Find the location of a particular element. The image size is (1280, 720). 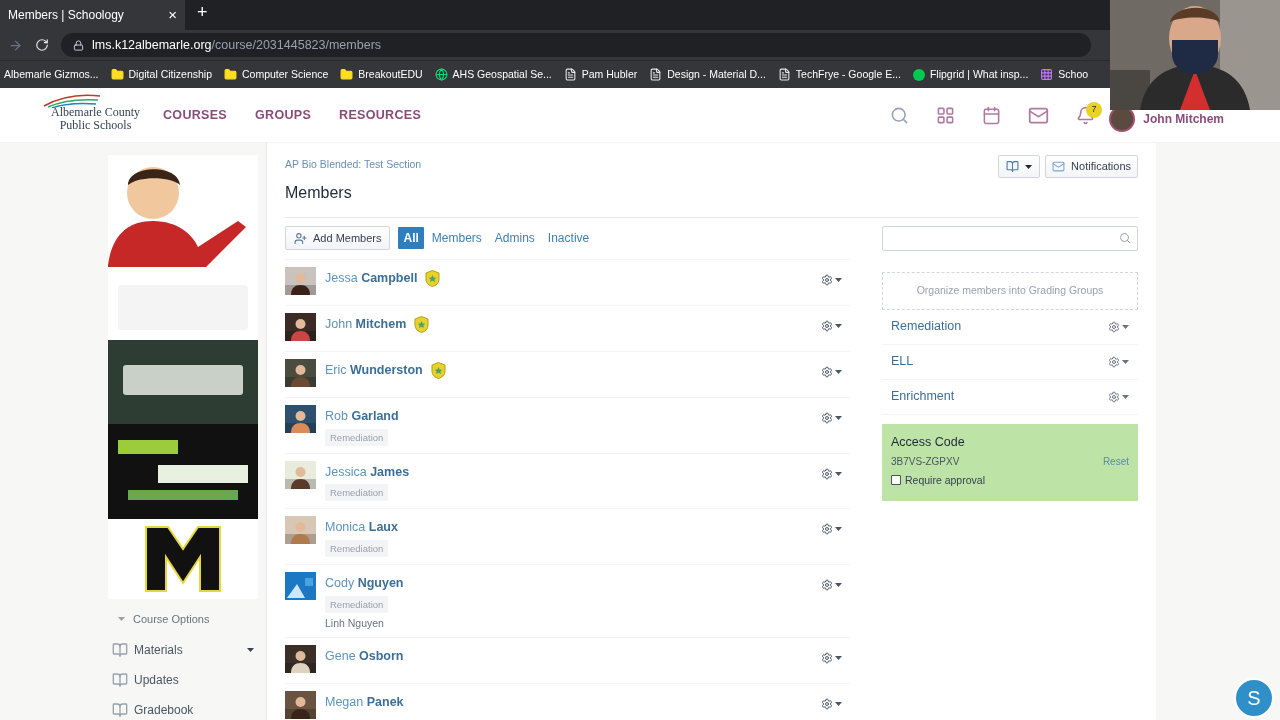

member-name-link: Monica Laux is located at coordinates (361, 527).